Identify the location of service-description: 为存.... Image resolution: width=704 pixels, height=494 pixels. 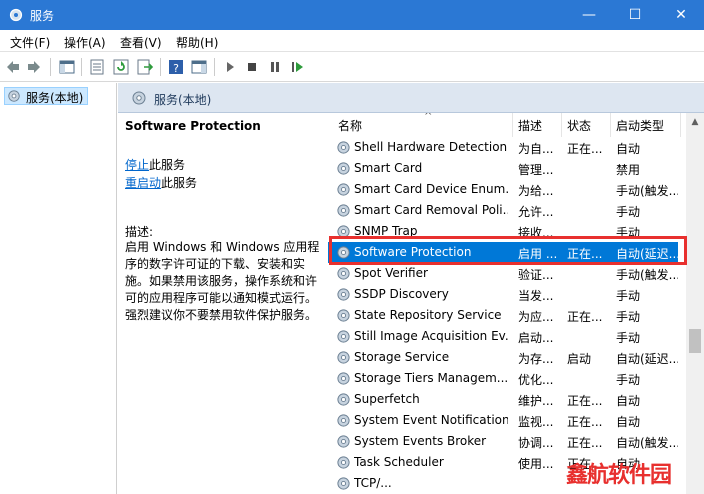
(536, 359).